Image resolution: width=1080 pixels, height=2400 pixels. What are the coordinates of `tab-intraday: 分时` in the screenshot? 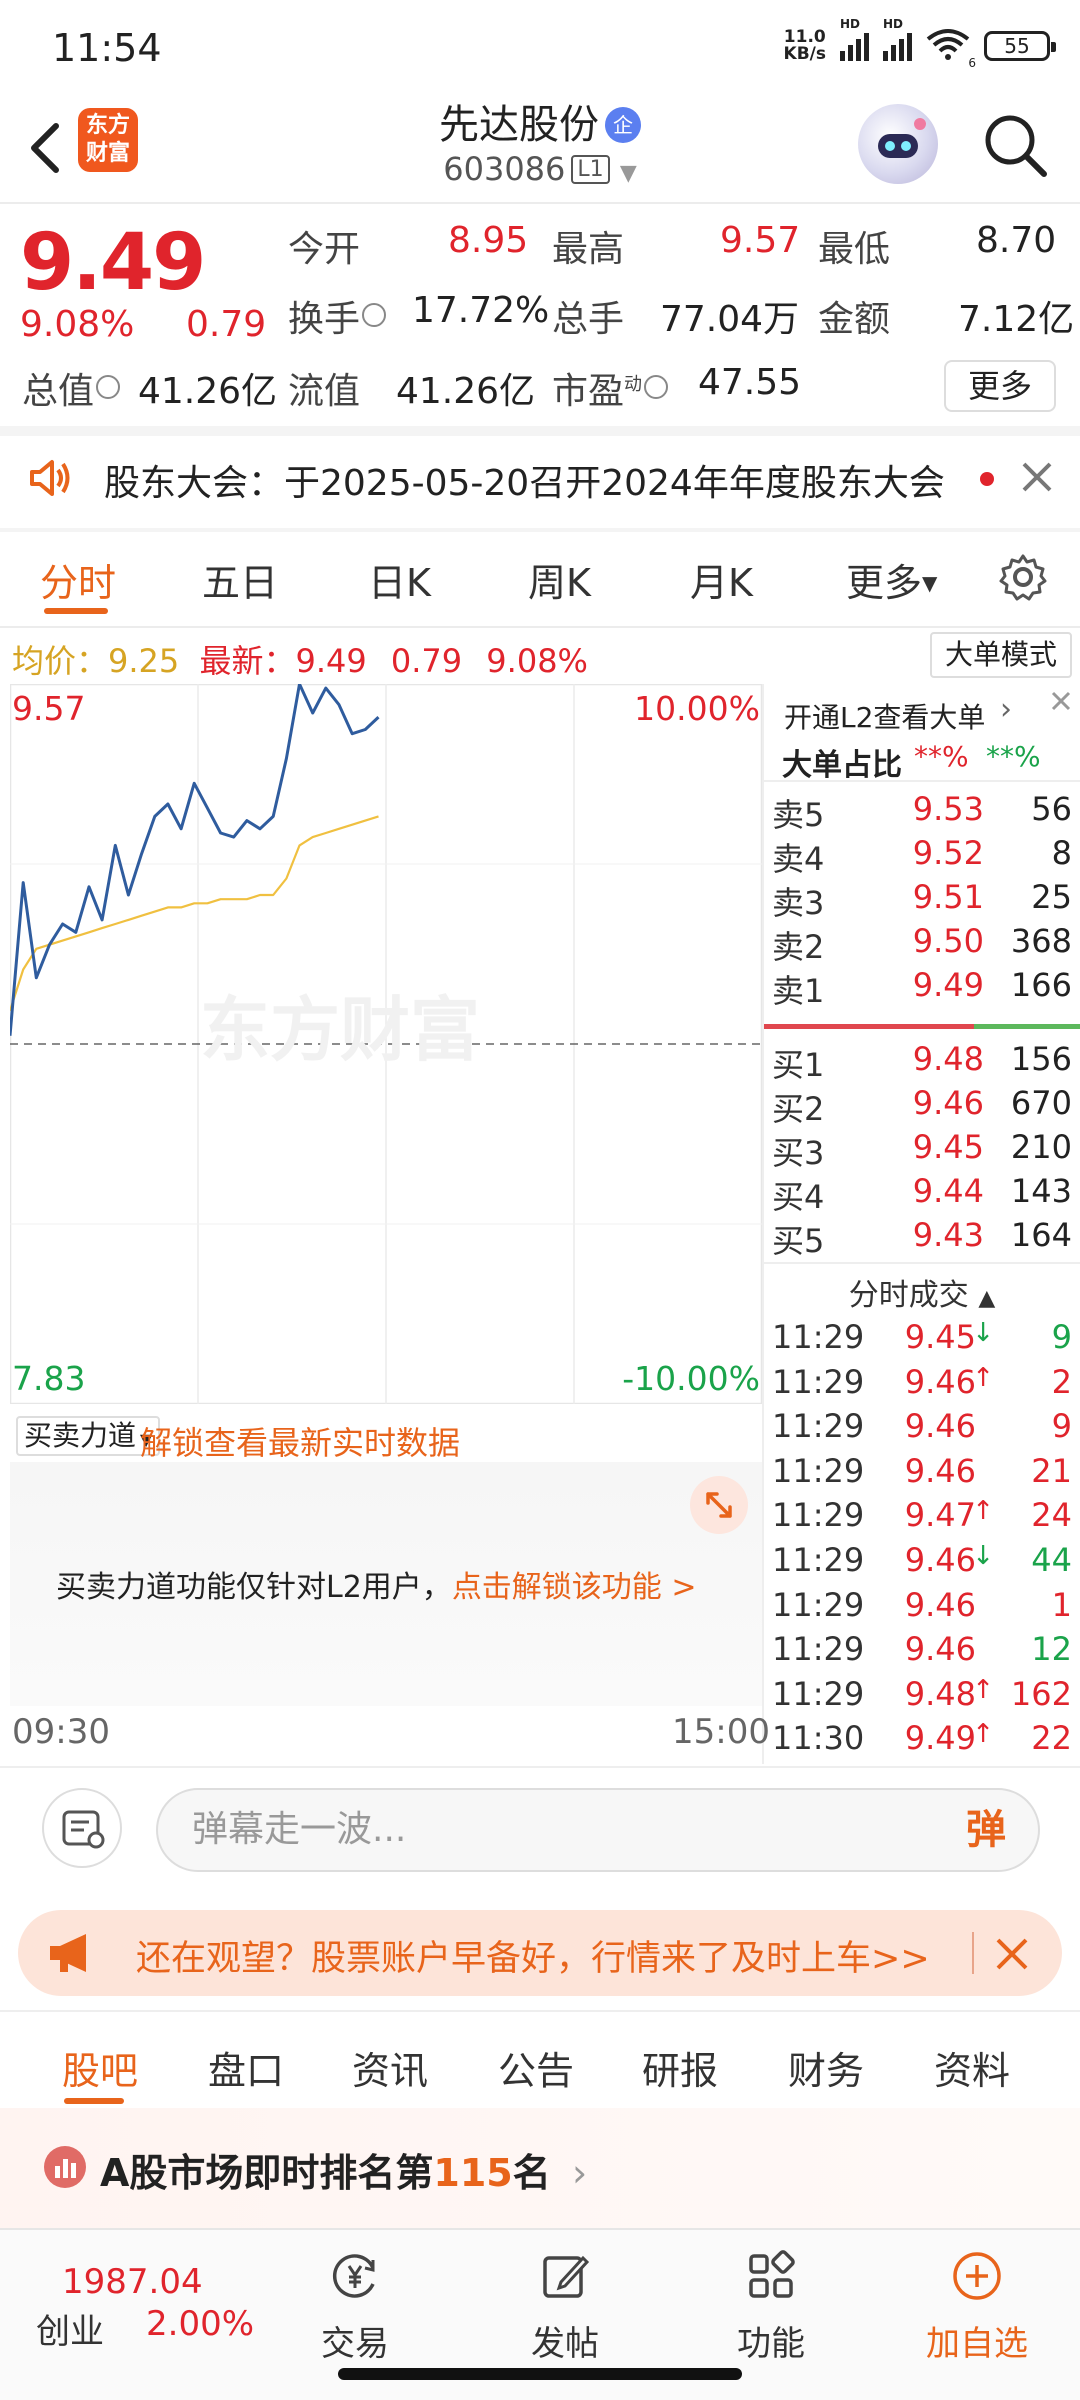 It's located at (78, 579).